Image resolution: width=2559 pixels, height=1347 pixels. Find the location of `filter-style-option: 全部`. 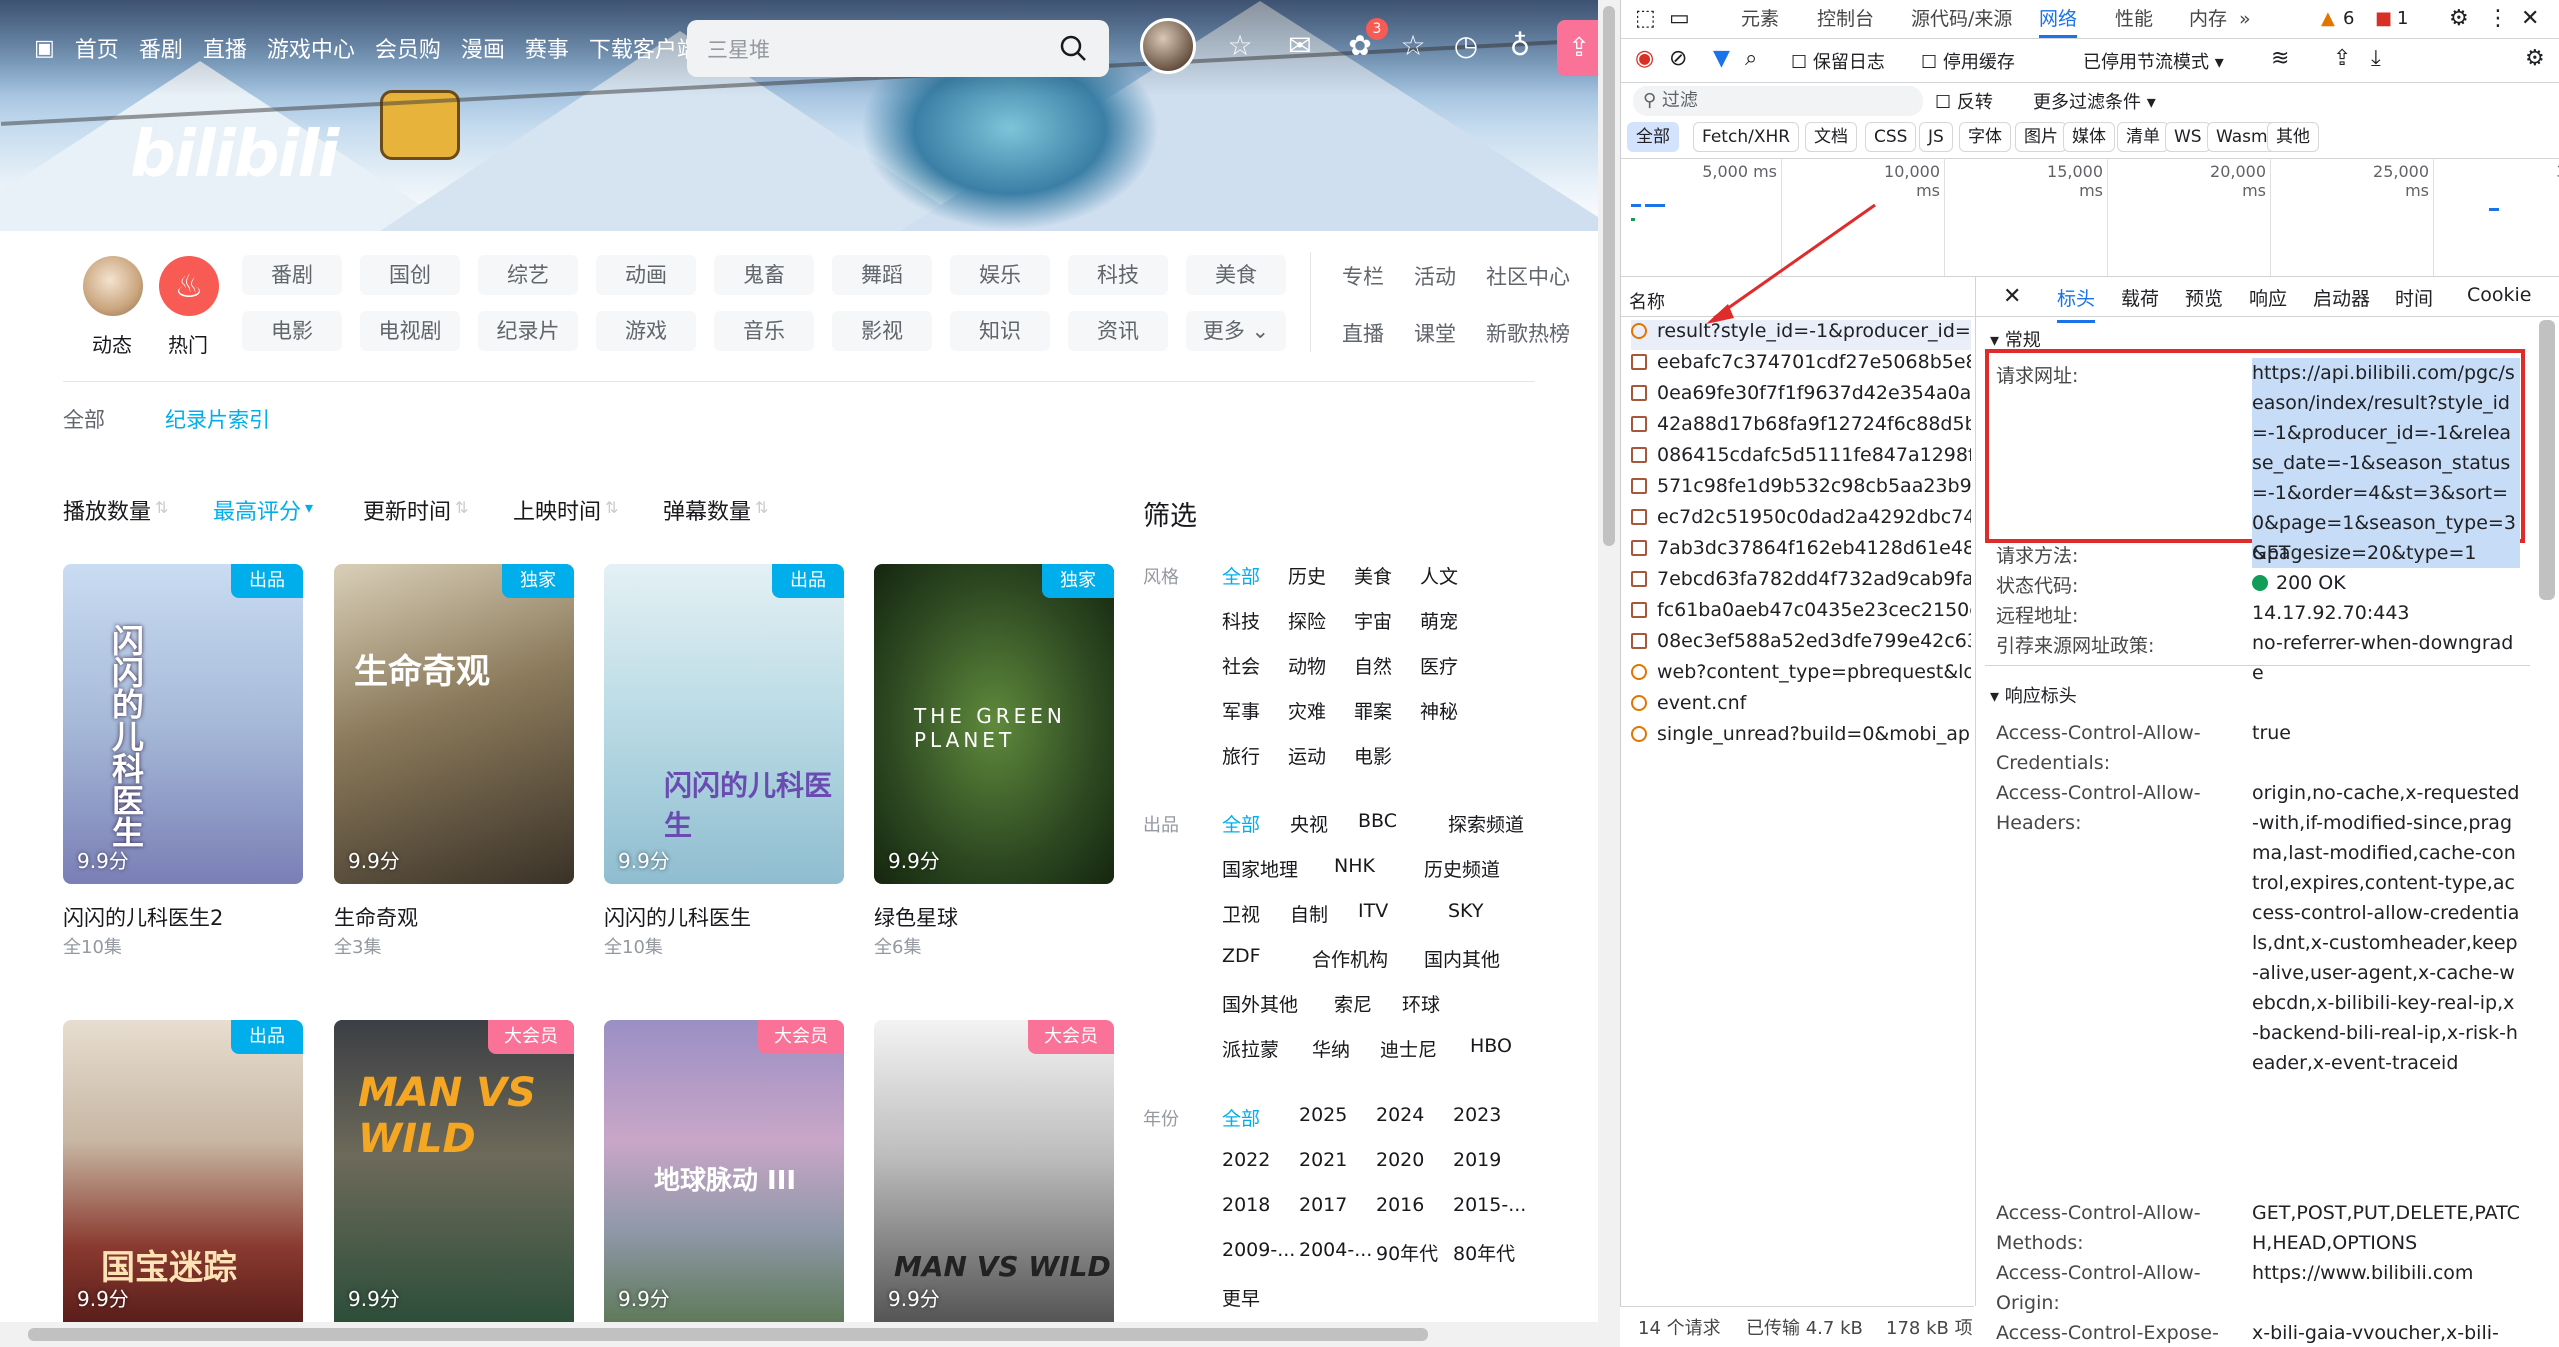

filter-style-option: 全部 is located at coordinates (1241, 575).